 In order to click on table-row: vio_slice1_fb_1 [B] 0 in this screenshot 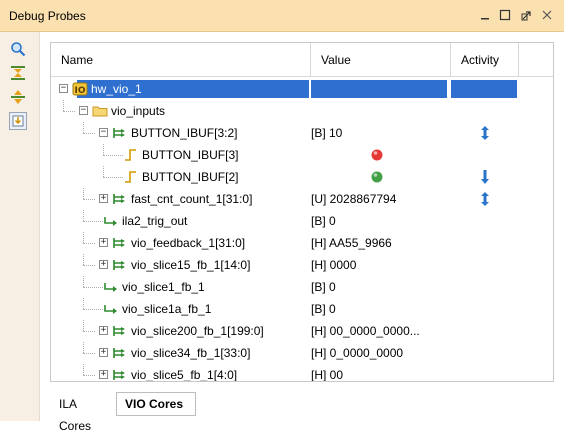, I will do `click(302, 287)`.